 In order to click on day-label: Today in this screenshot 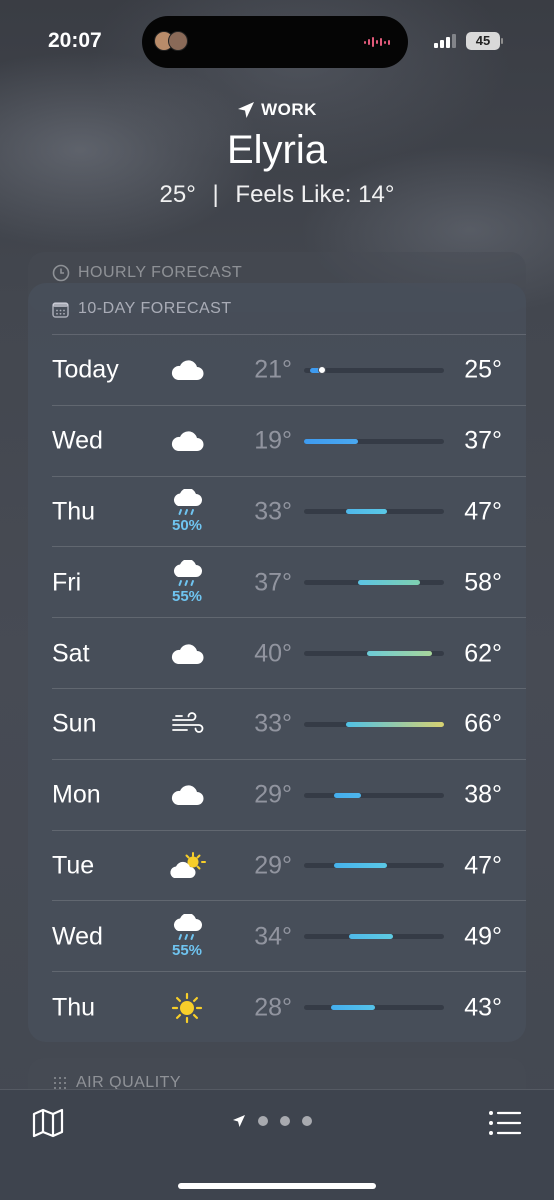, I will do `click(85, 369)`.